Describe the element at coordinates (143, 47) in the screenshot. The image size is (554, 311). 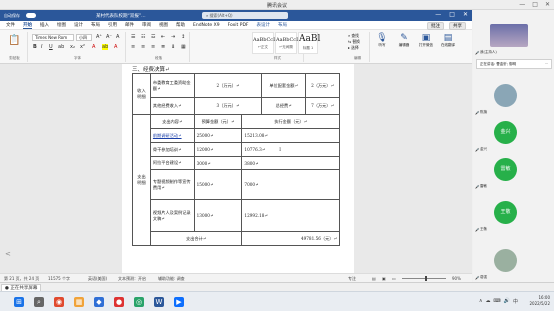
I see `align-center-icon: ≡` at that location.